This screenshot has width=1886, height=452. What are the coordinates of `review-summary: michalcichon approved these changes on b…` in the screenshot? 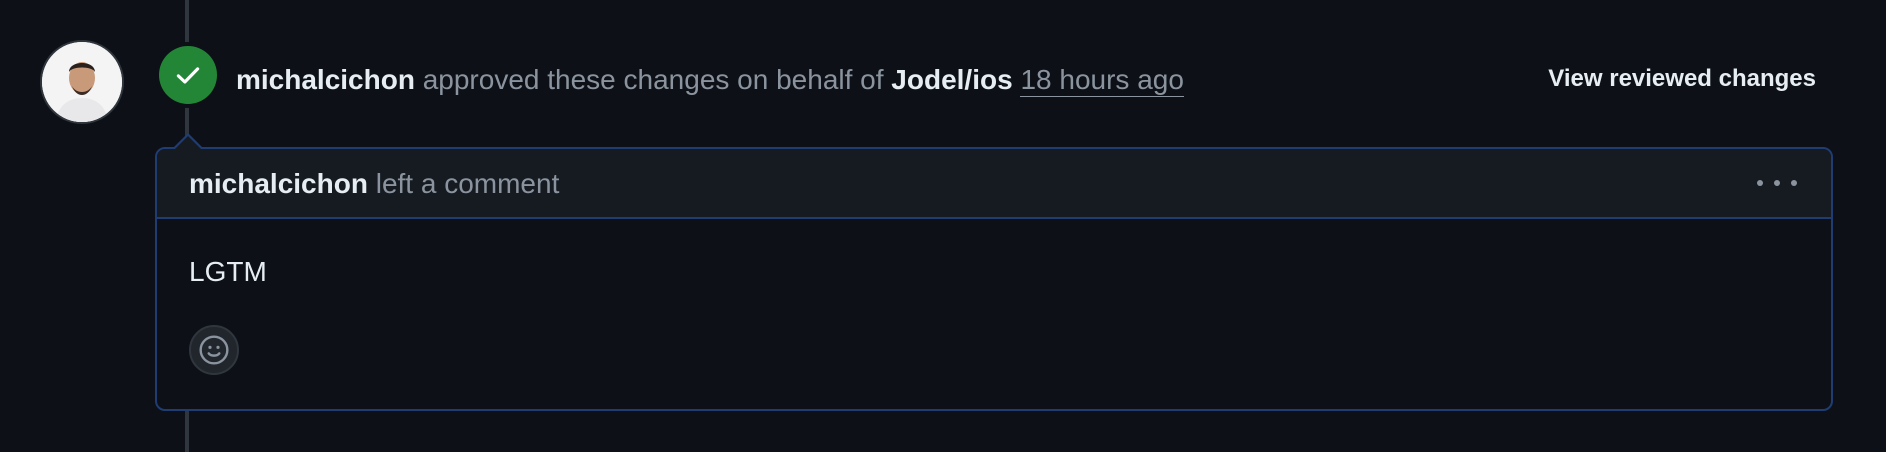 It's located at (710, 80).